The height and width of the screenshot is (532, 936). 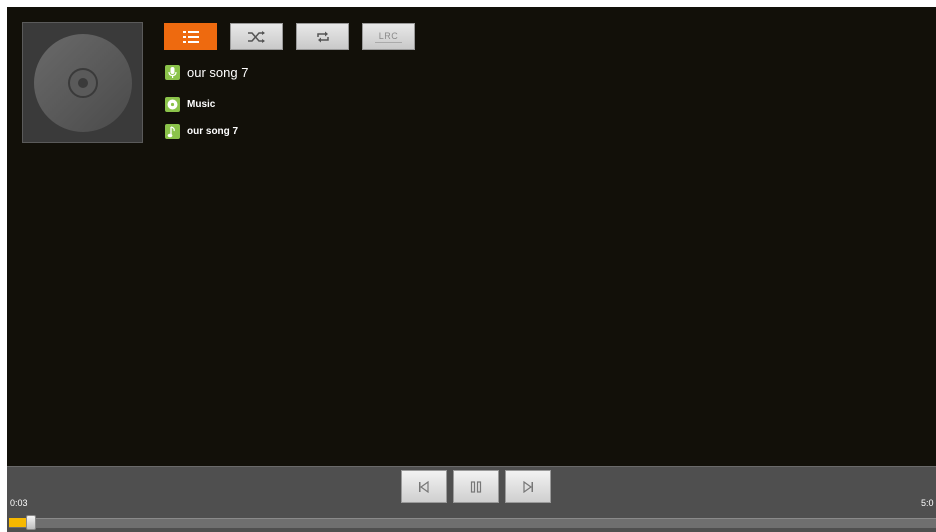 I want to click on playback-bar: 0:03 5:0, so click(x=471, y=499).